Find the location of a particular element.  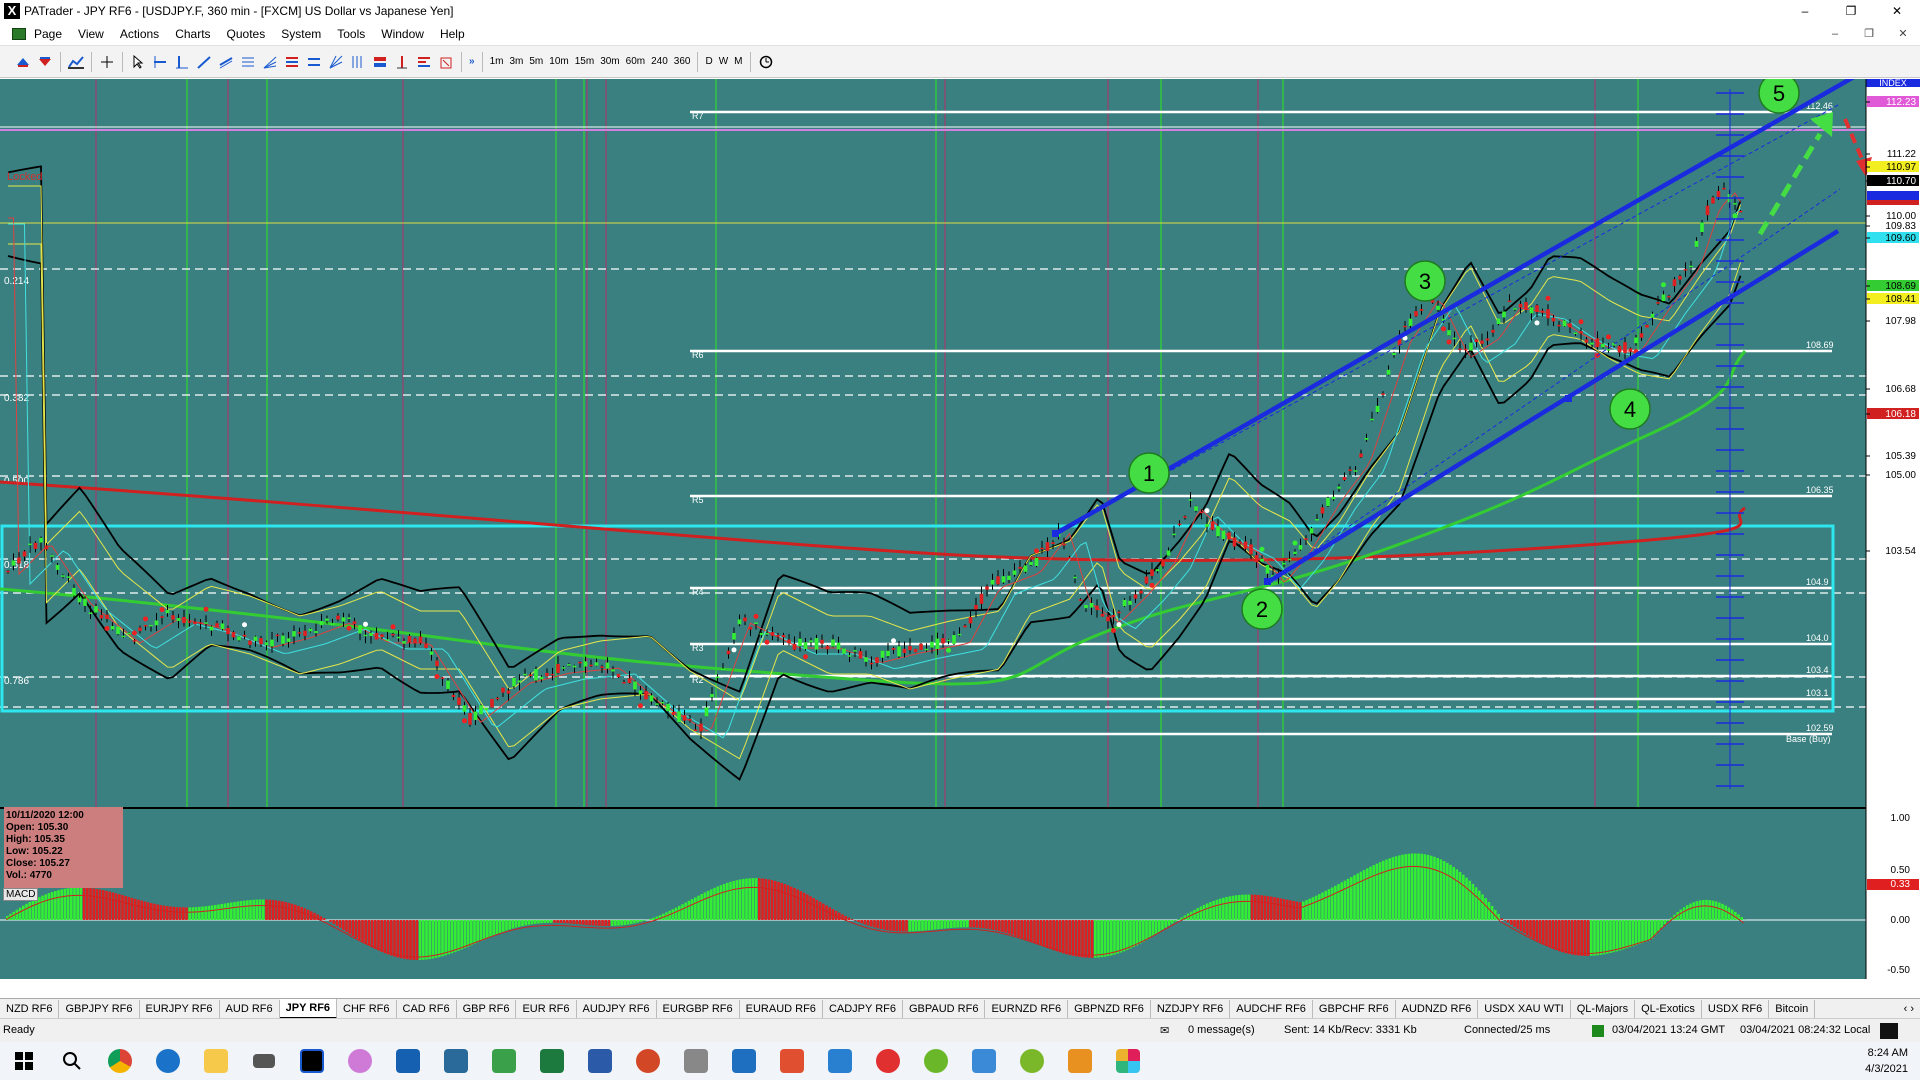

menu-quotes: Quotes is located at coordinates (246, 34).